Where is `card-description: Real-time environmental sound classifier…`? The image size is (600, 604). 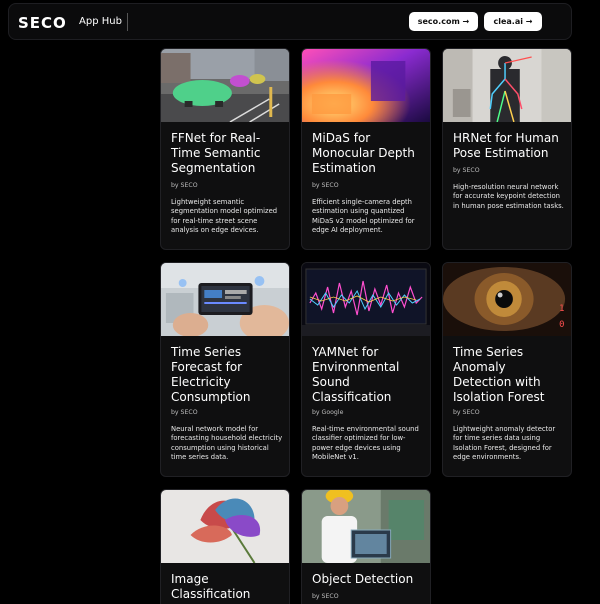 card-description: Real-time environmental sound classifier… is located at coordinates (365, 443).